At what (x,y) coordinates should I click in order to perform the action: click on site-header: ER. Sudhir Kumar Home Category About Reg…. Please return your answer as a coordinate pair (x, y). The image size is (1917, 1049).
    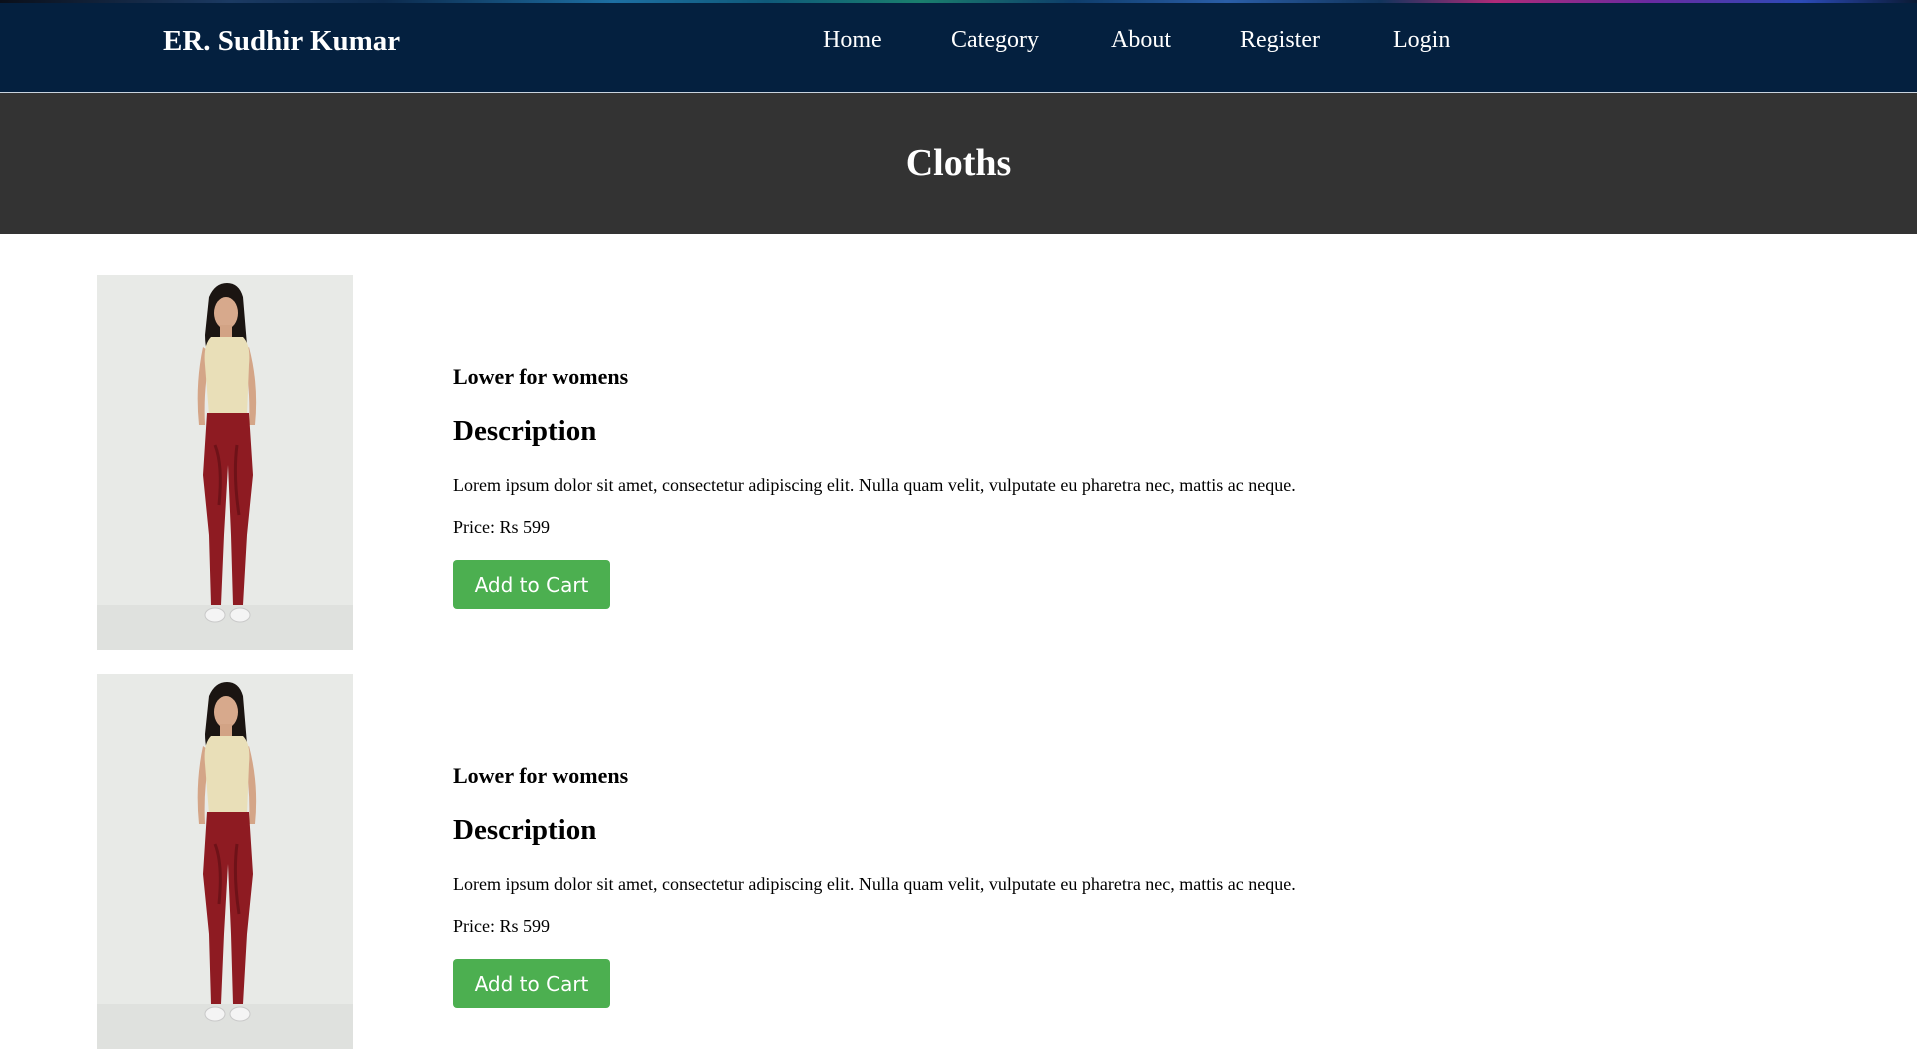
    Looking at the image, I should click on (958, 46).